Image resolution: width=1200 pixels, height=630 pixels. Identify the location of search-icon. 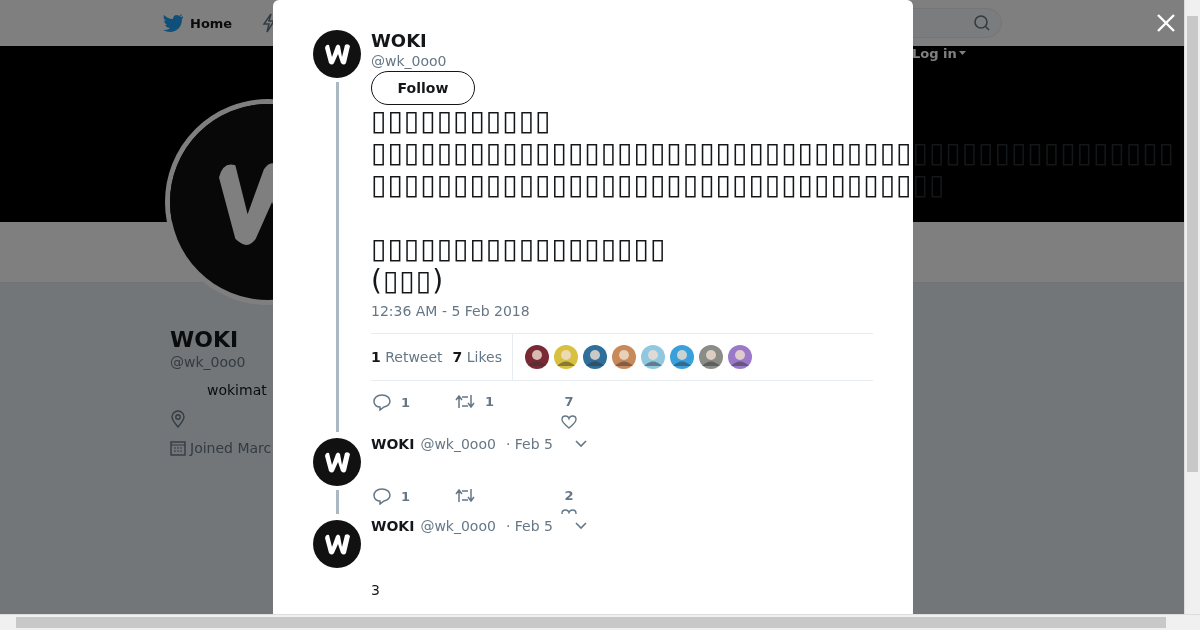
(982, 23).